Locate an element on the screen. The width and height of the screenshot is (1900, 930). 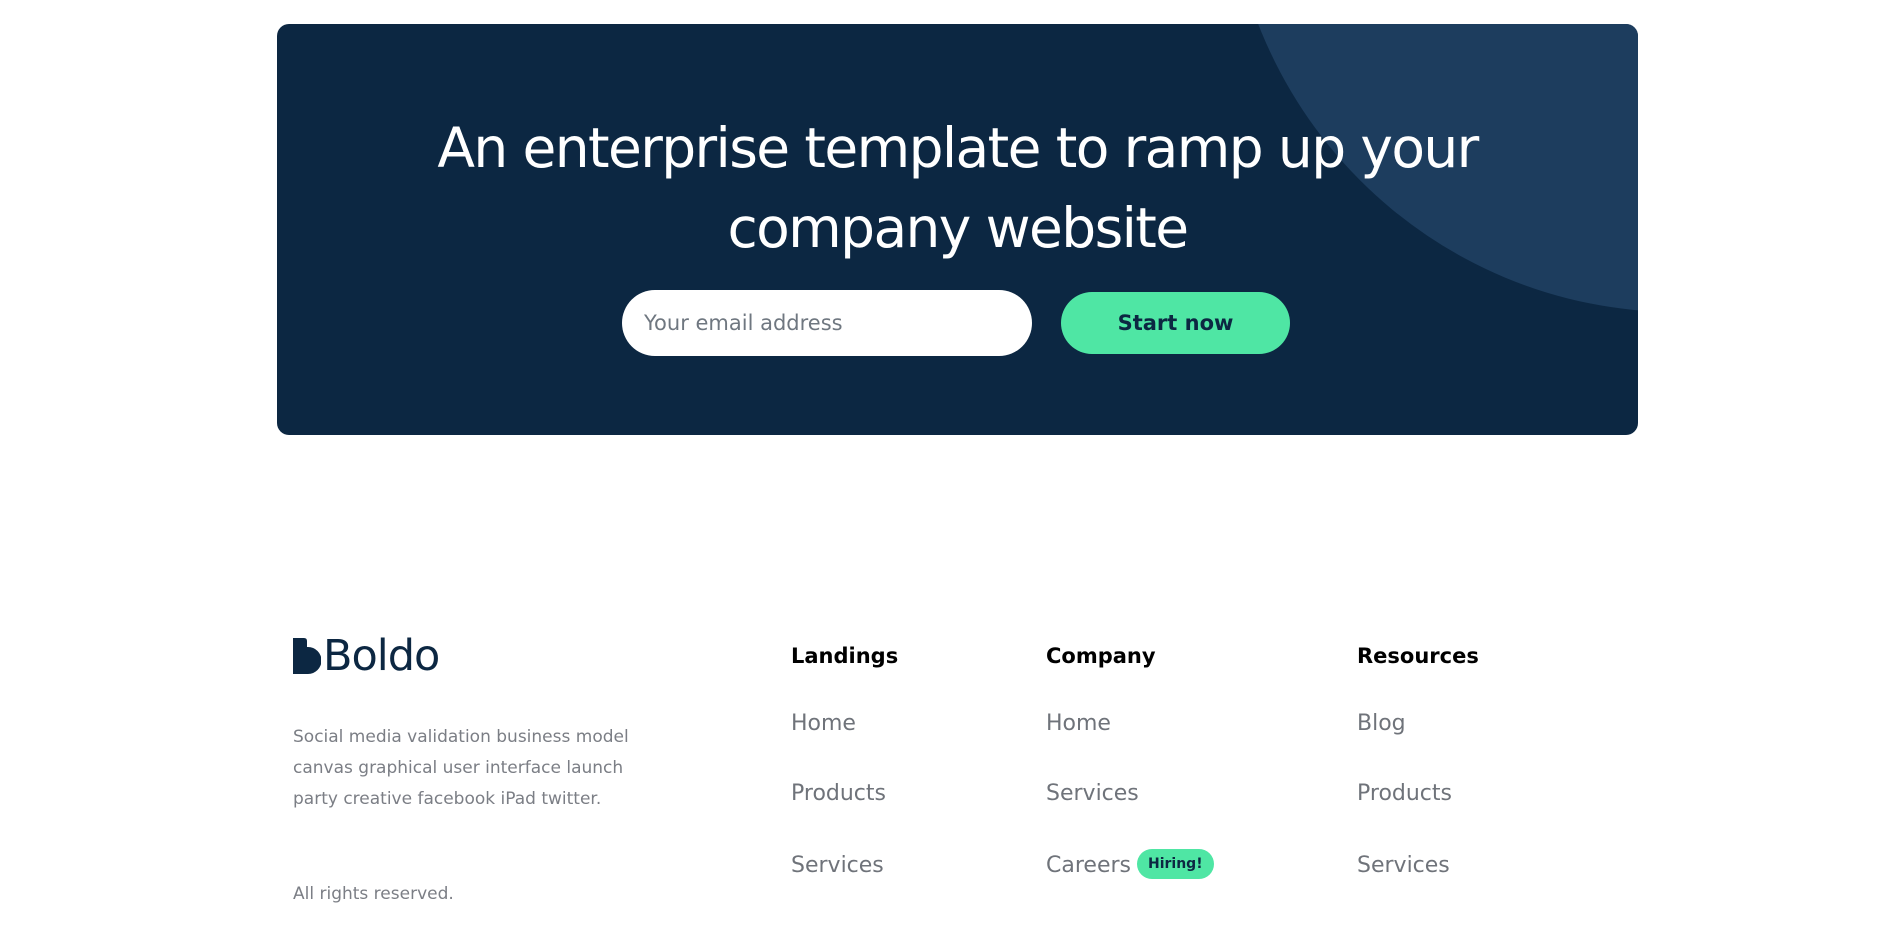
footer-link-label: Careers is located at coordinates (1088, 865).